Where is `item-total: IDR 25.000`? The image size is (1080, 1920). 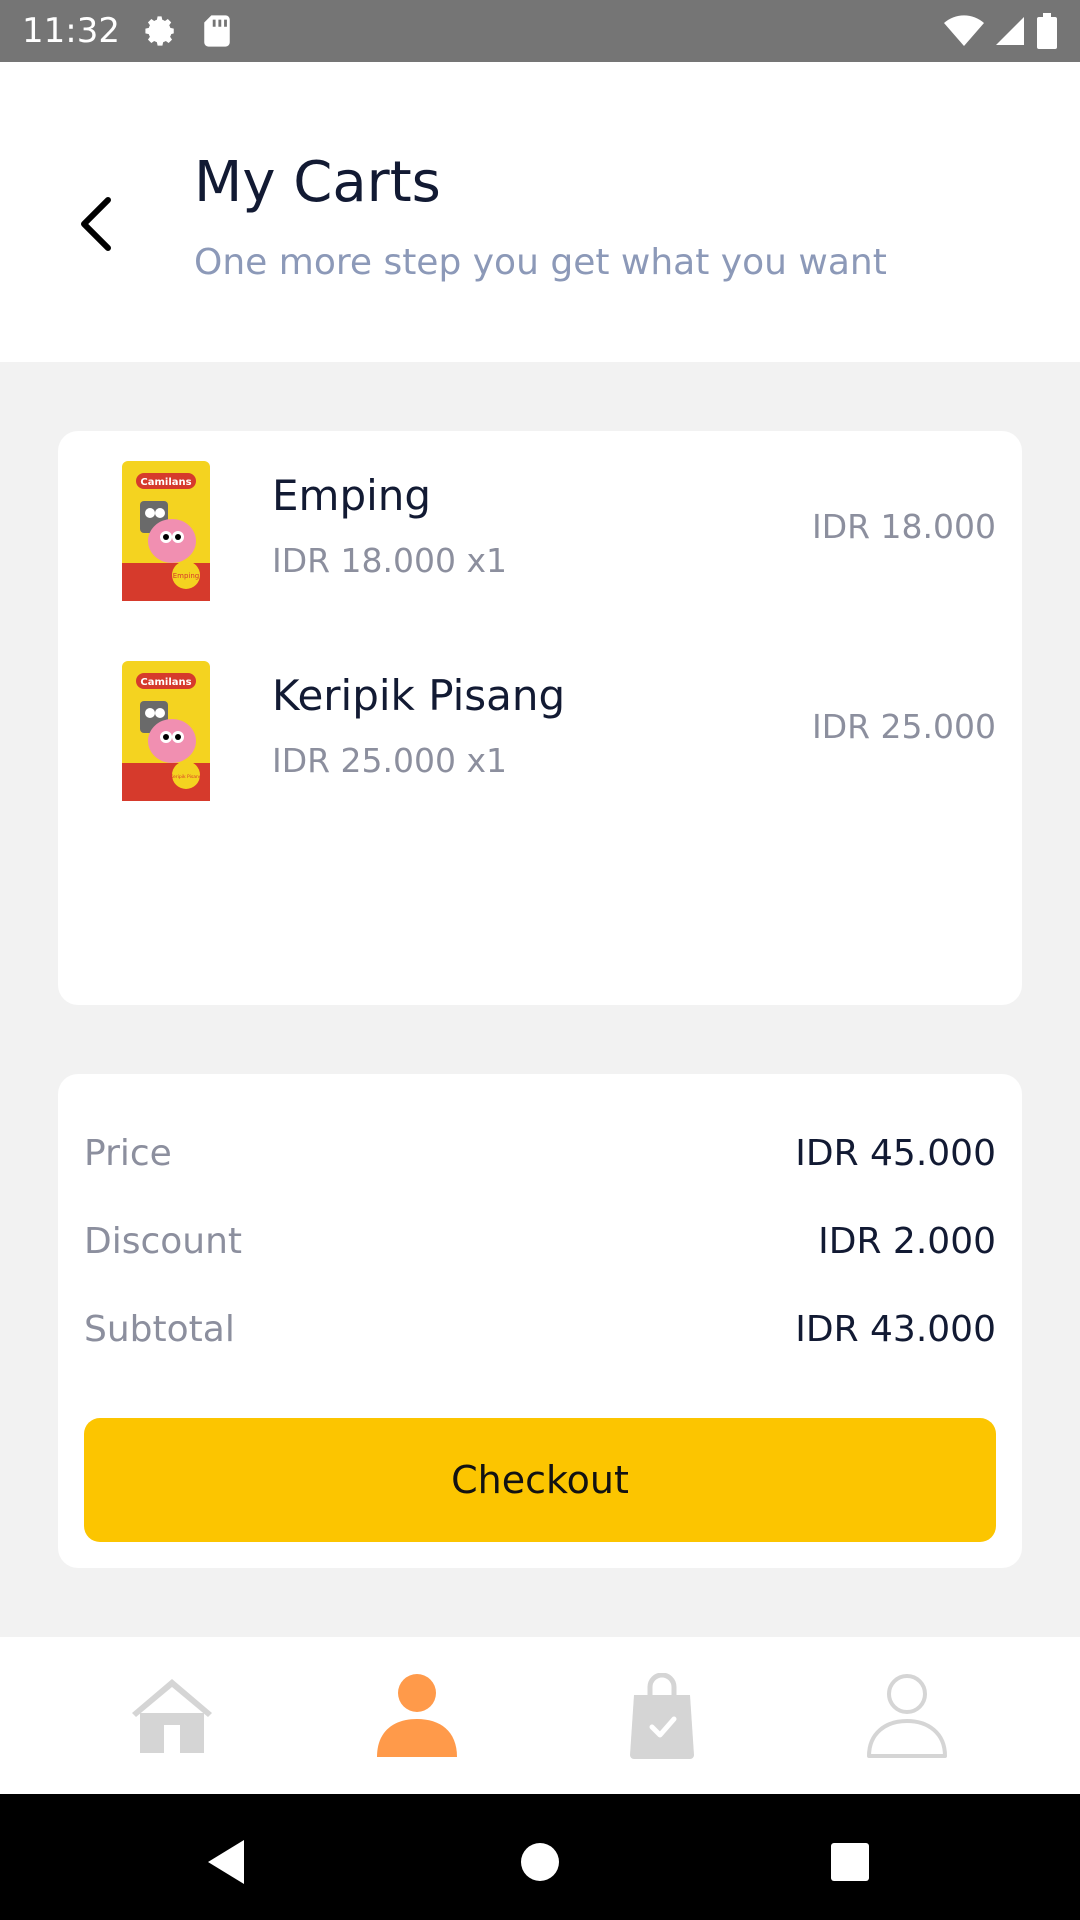
item-total: IDR 25.000 is located at coordinates (903, 726).